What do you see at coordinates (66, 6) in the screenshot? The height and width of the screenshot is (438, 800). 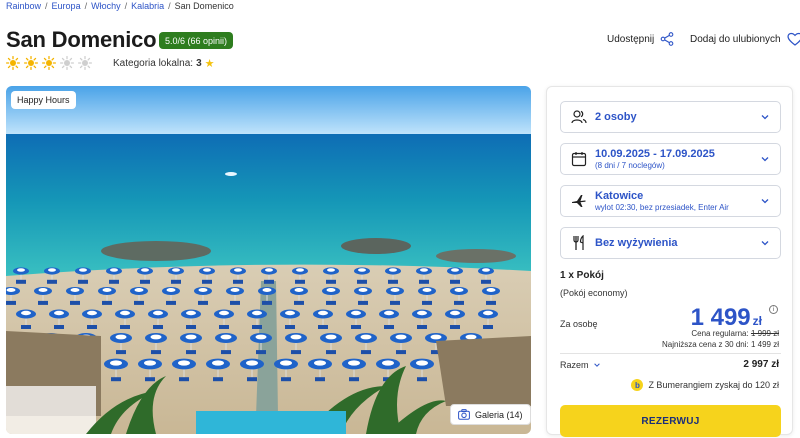 I see `breadcrumb-link-europa: Europa` at bounding box center [66, 6].